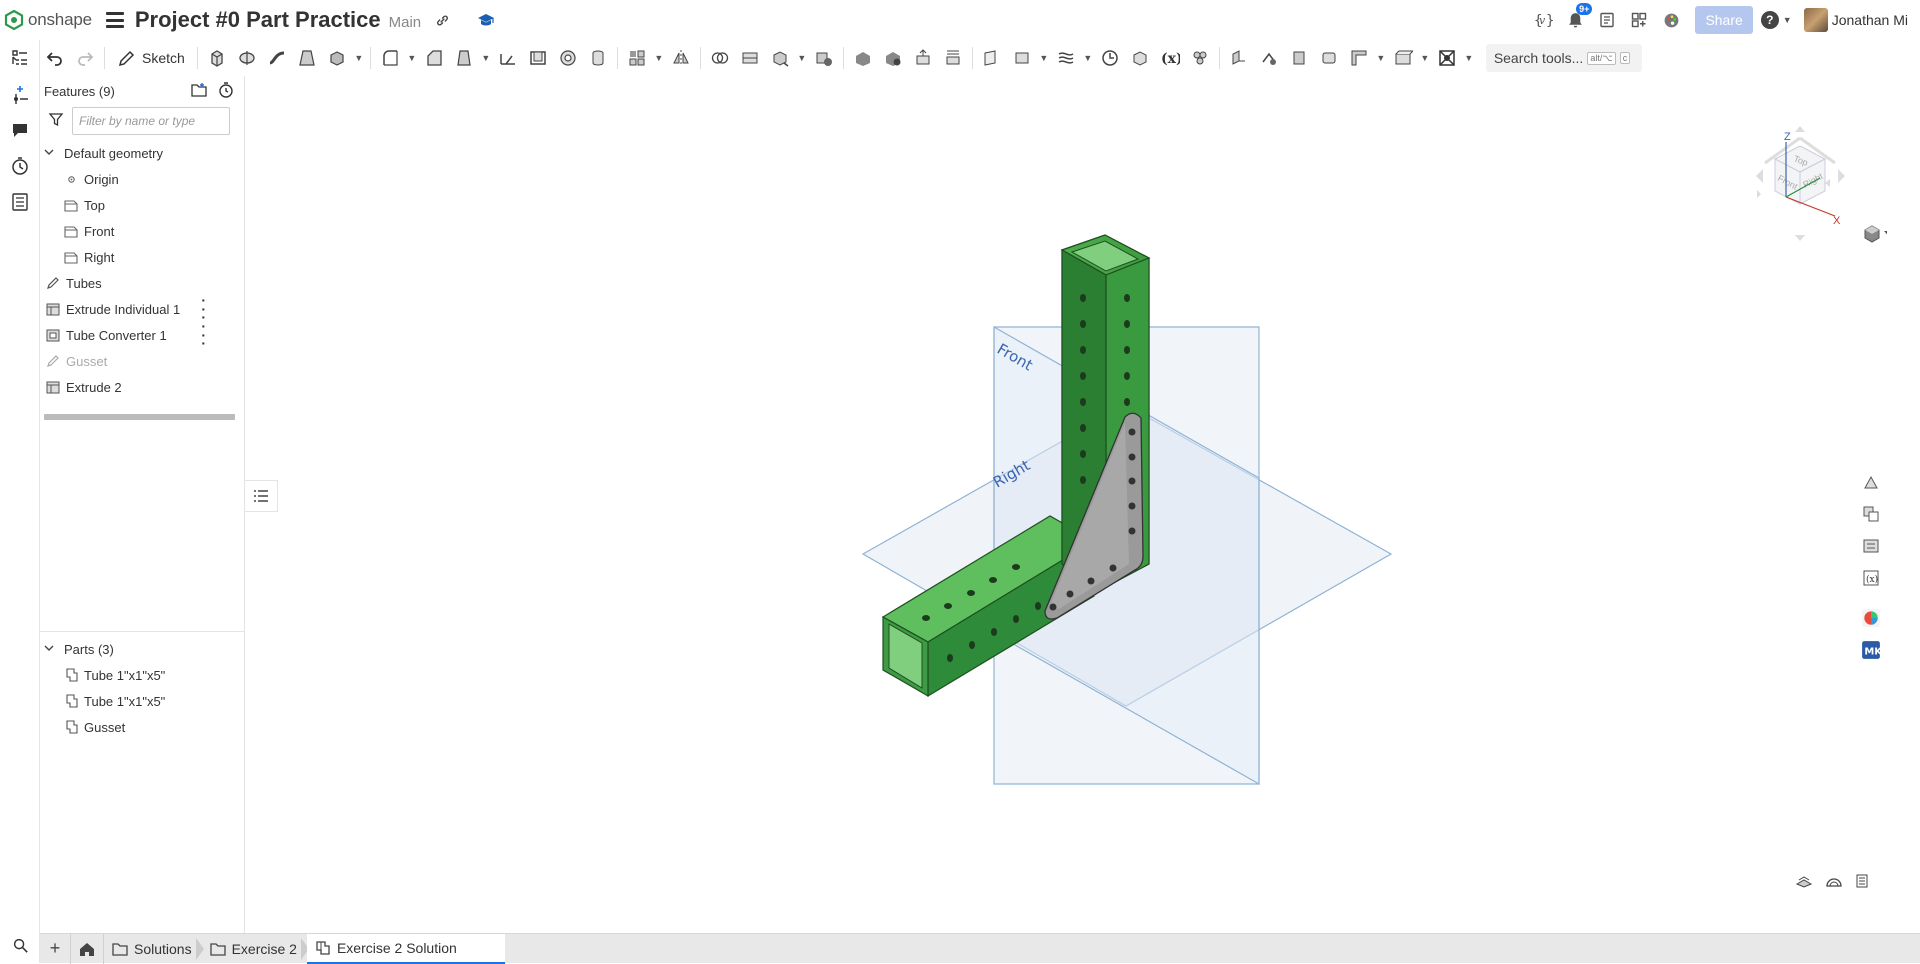  I want to click on tree-group-default-geometry: Default geometry, so click(142, 153).